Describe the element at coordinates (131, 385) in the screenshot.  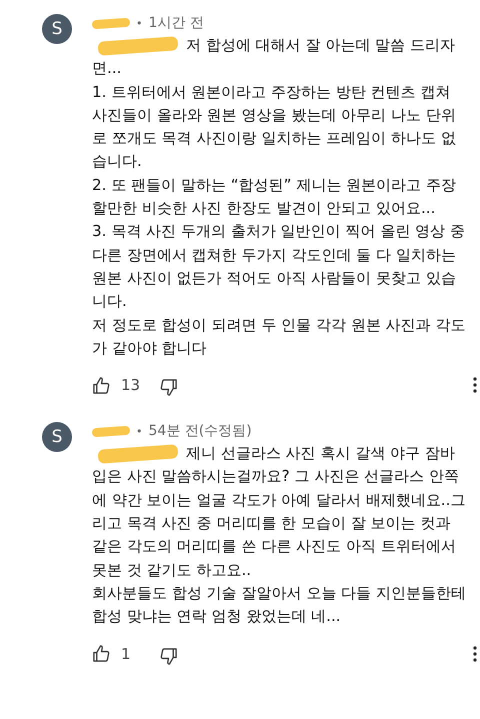
I see `like-count: 13` at that location.